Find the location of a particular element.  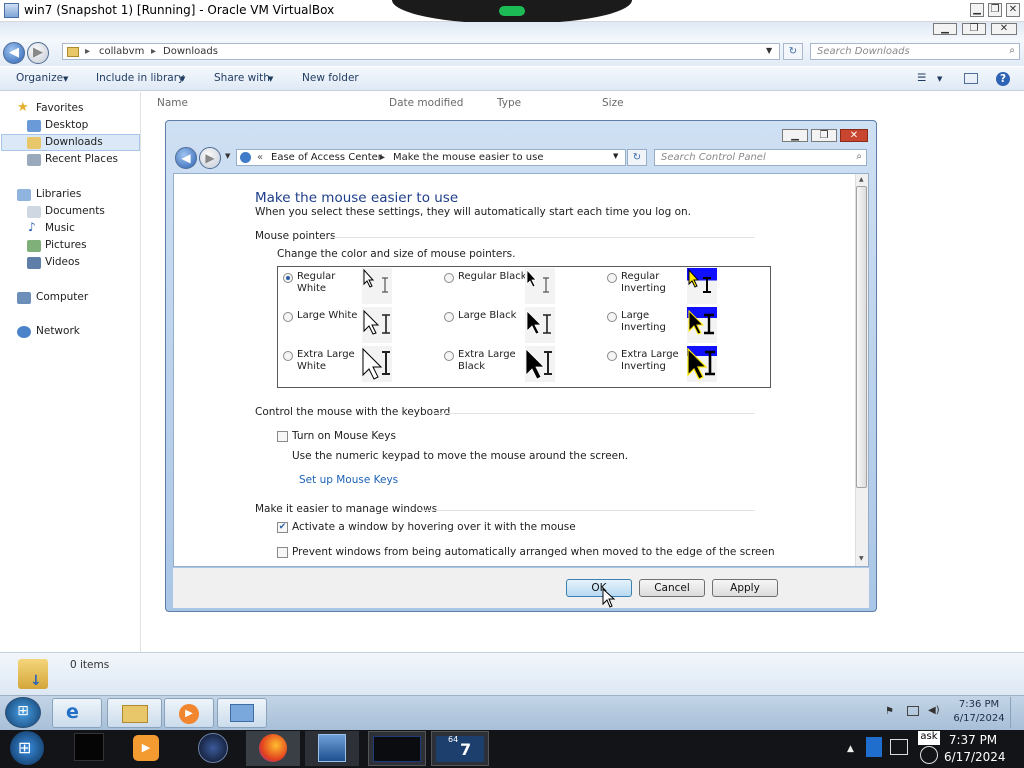

radio-regular-black is located at coordinates (449, 278).